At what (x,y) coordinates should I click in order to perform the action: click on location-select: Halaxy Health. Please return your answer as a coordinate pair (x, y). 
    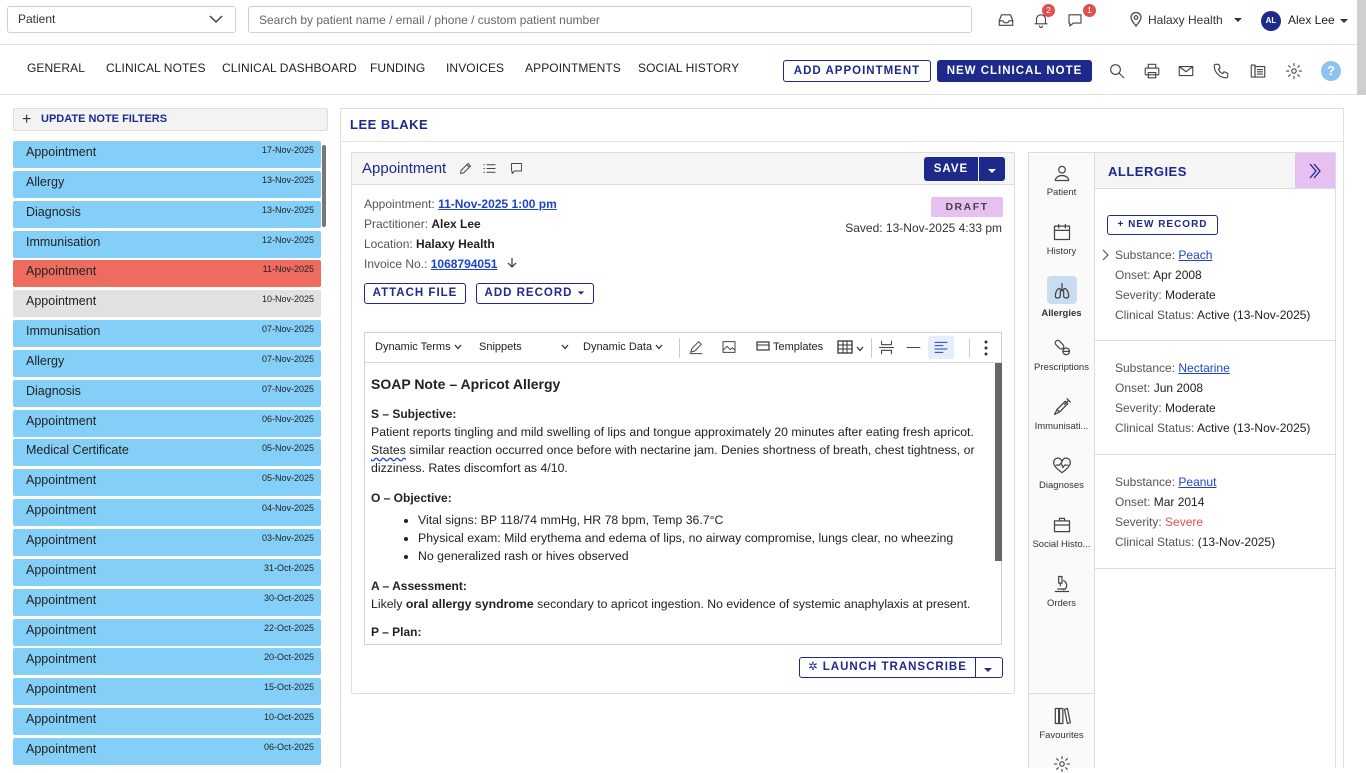
    Looking at the image, I should click on (1186, 19).